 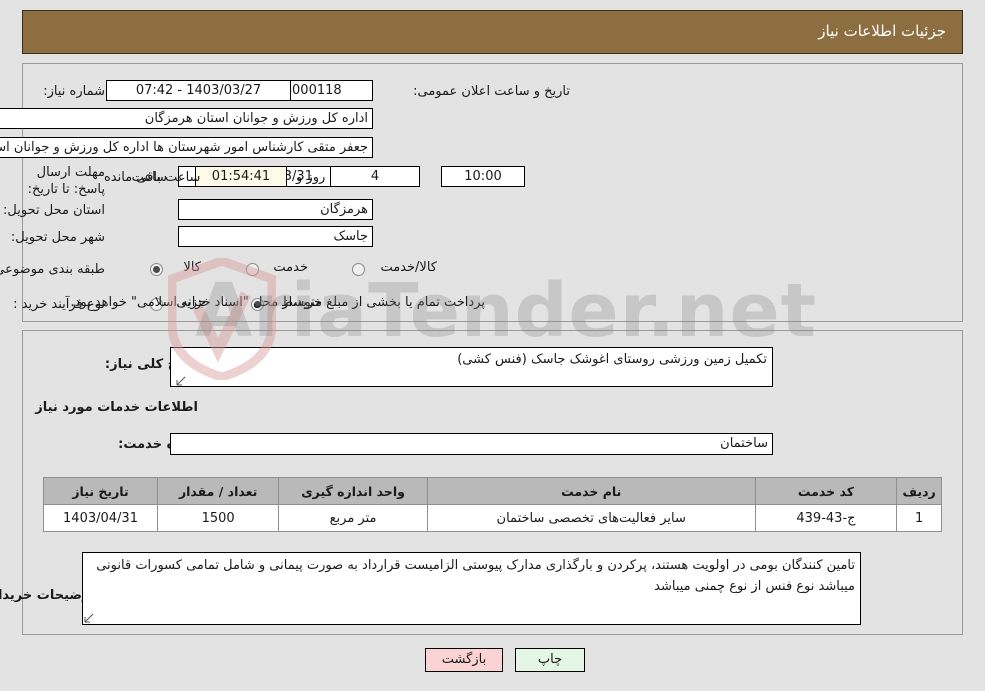 I want to click on print-button: چاپ, so click(x=550, y=660).